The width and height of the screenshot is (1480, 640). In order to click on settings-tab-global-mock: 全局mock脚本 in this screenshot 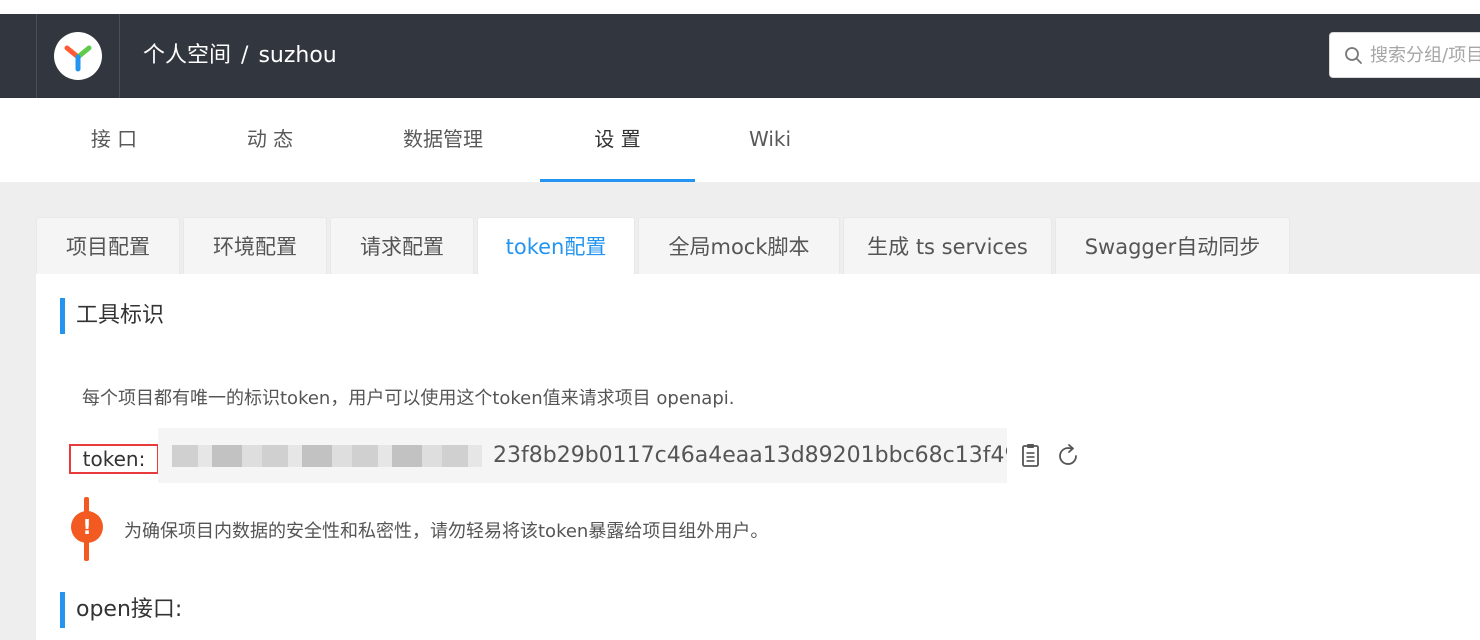, I will do `click(739, 245)`.